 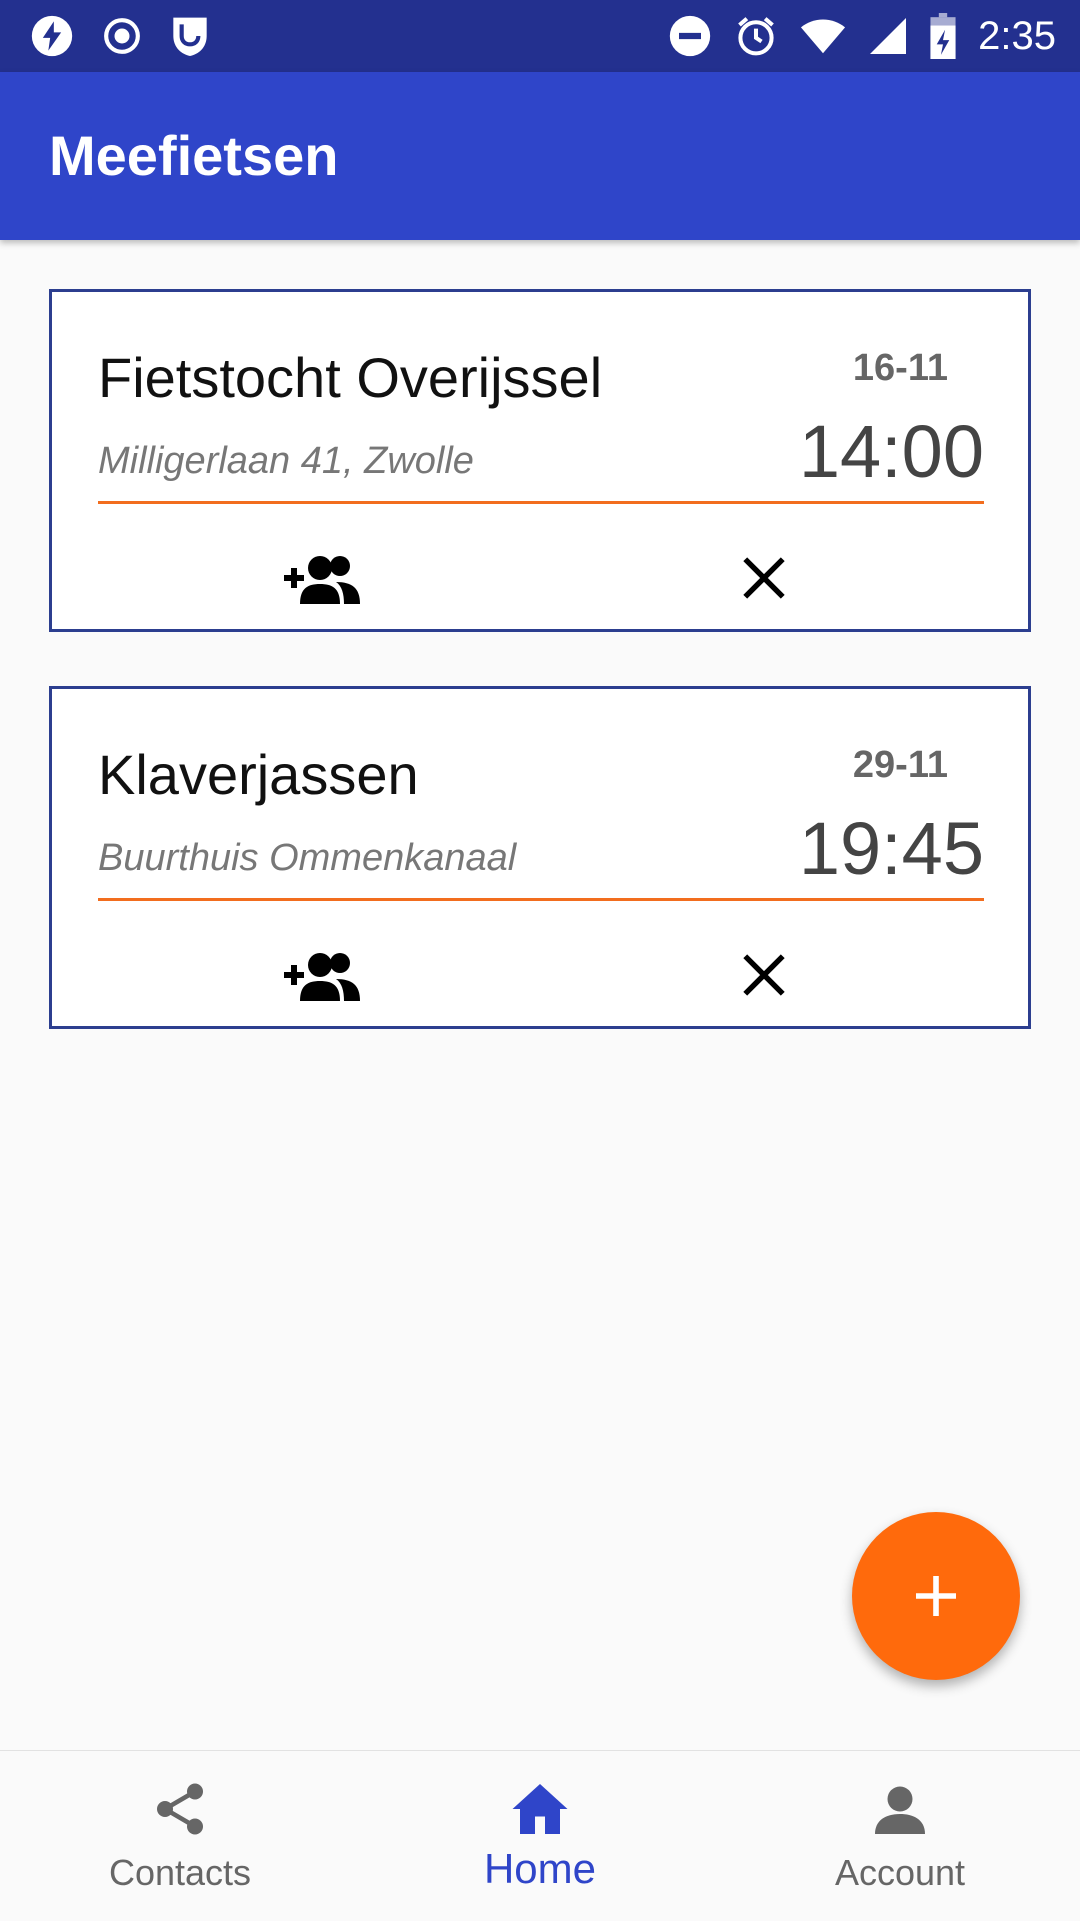 What do you see at coordinates (943, 36) in the screenshot?
I see `battery-charging-icon` at bounding box center [943, 36].